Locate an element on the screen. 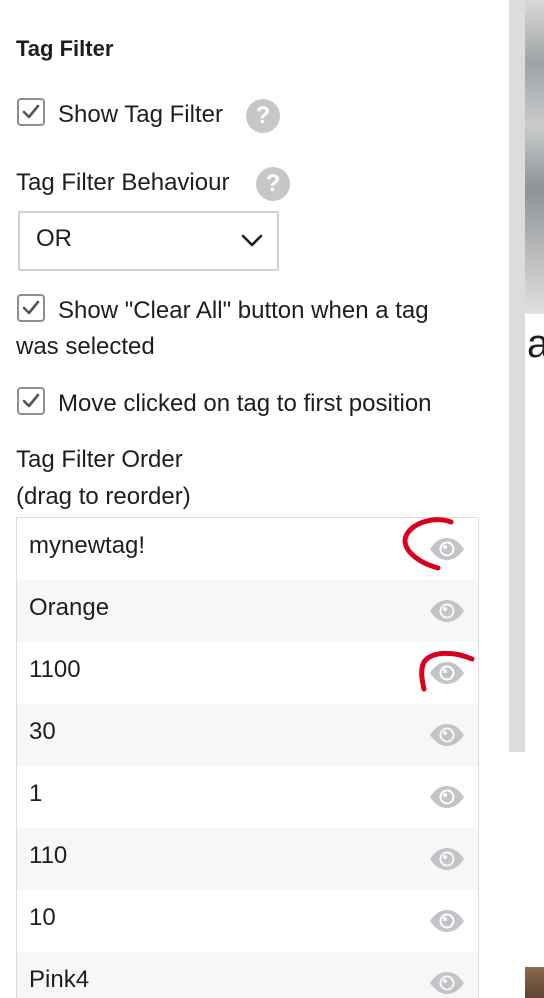  tag-row: 1 is located at coordinates (247, 797).